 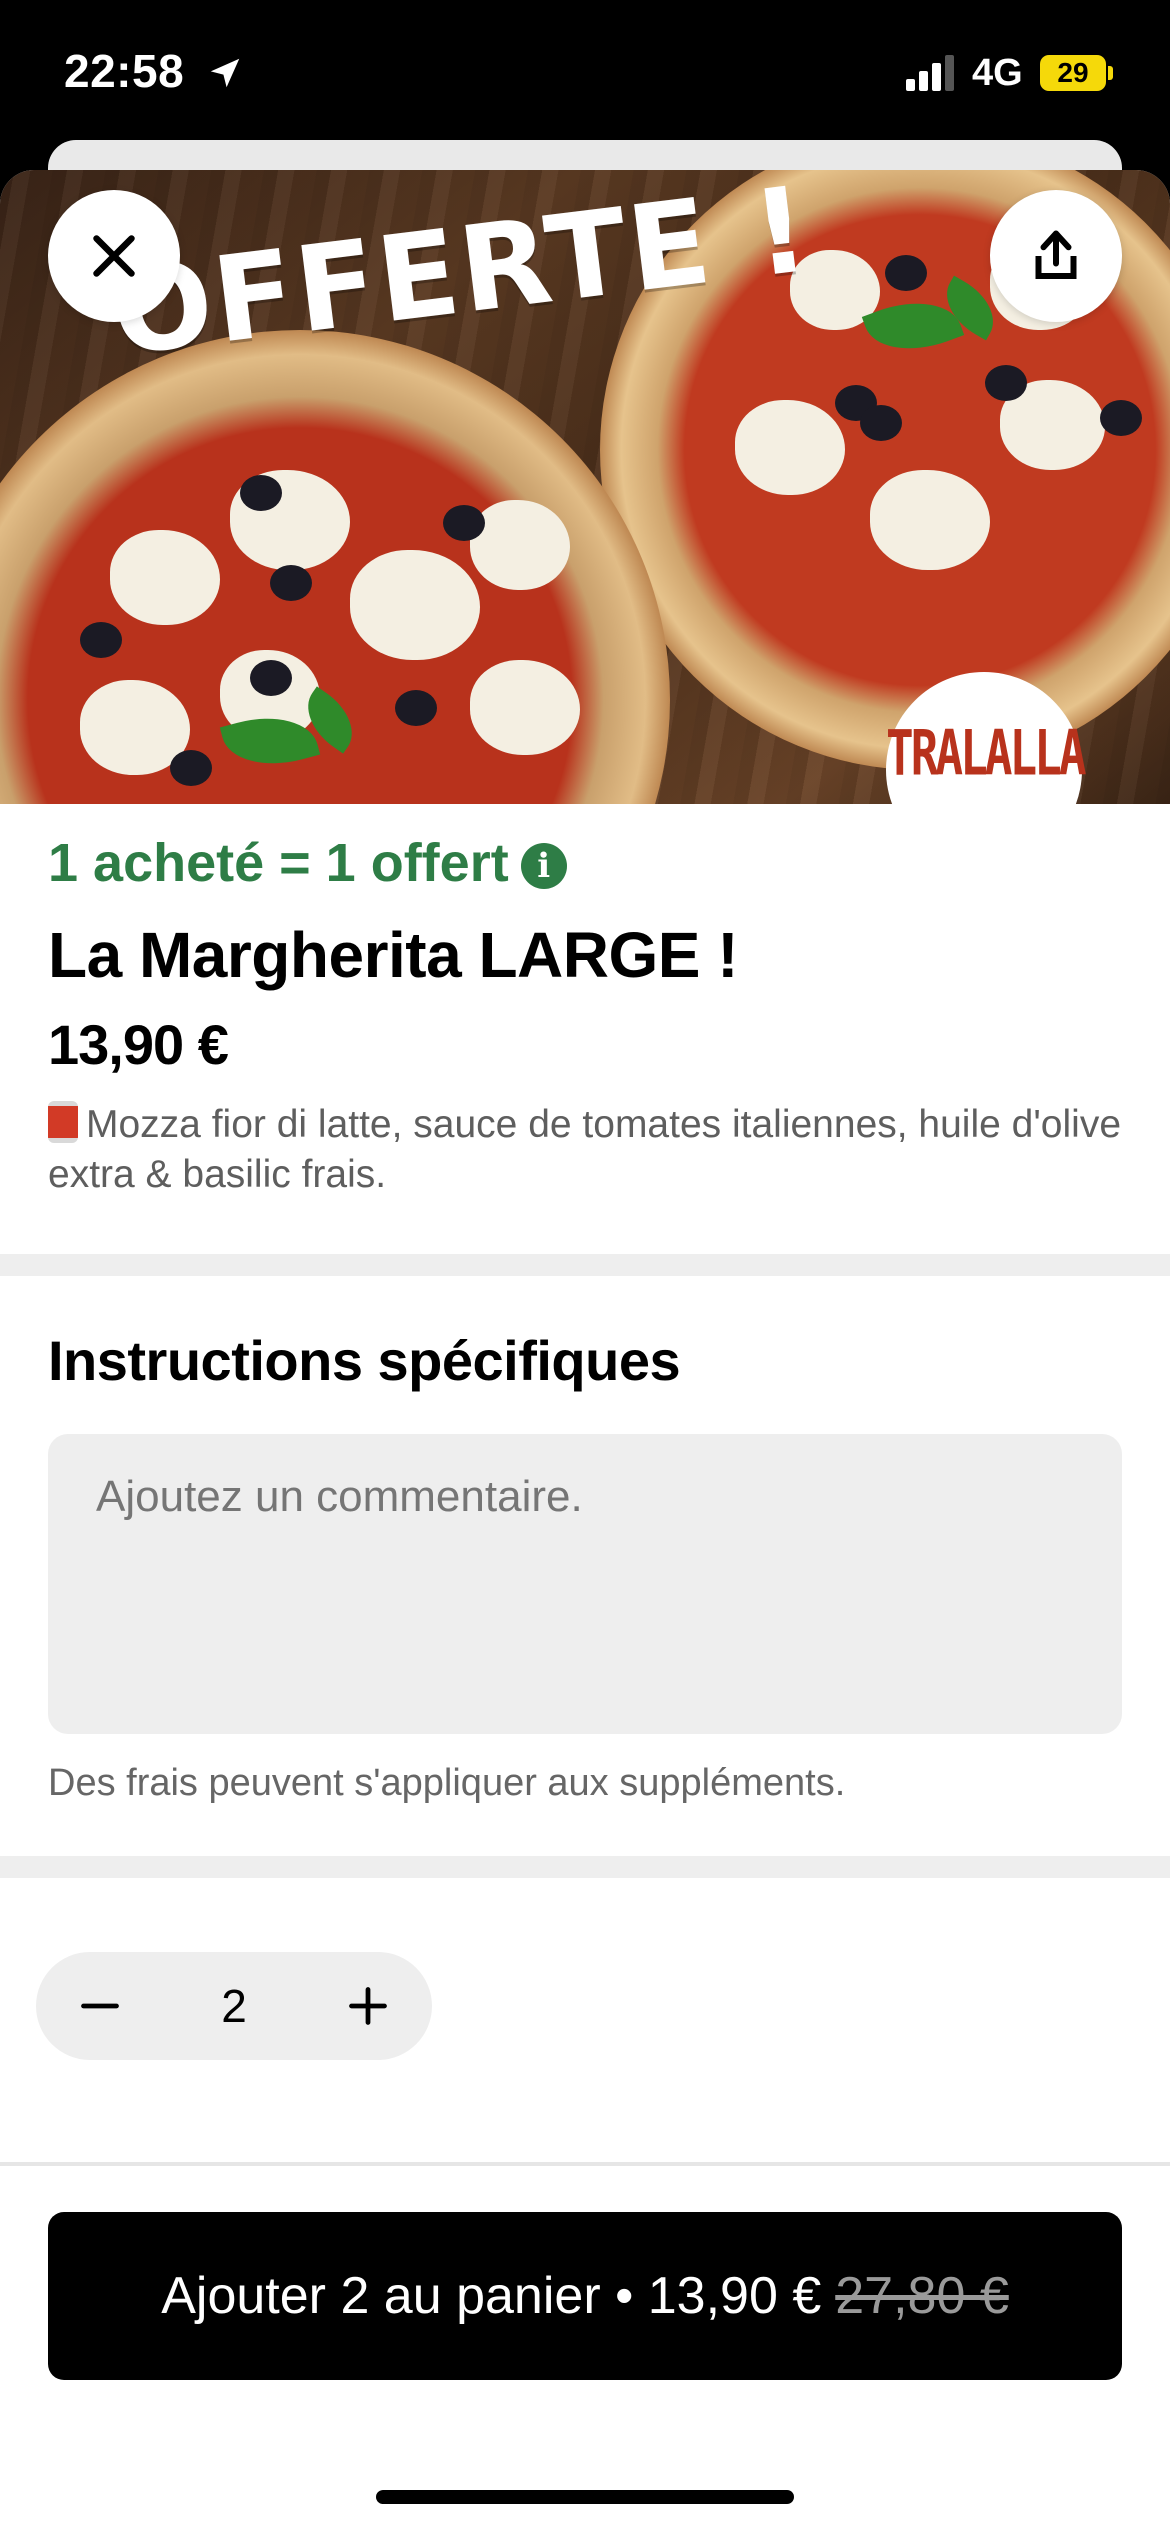 I want to click on increment-button, so click(x=368, y=2006).